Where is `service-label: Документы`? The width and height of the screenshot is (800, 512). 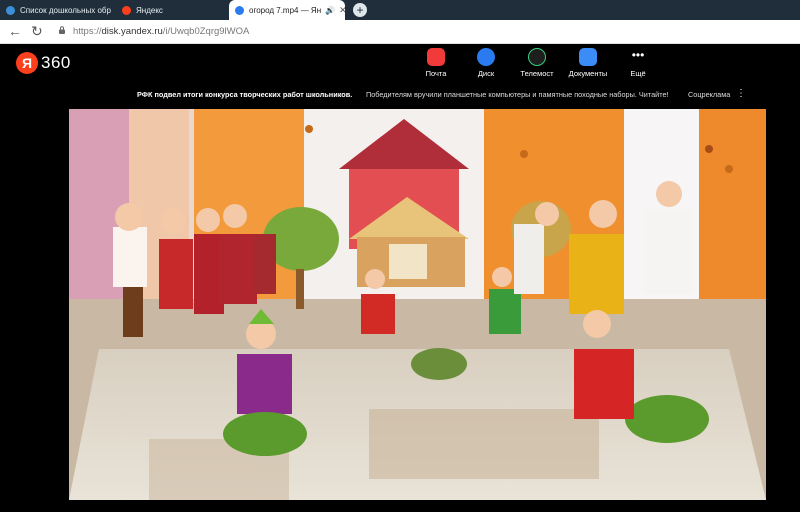 service-label: Документы is located at coordinates (588, 73).